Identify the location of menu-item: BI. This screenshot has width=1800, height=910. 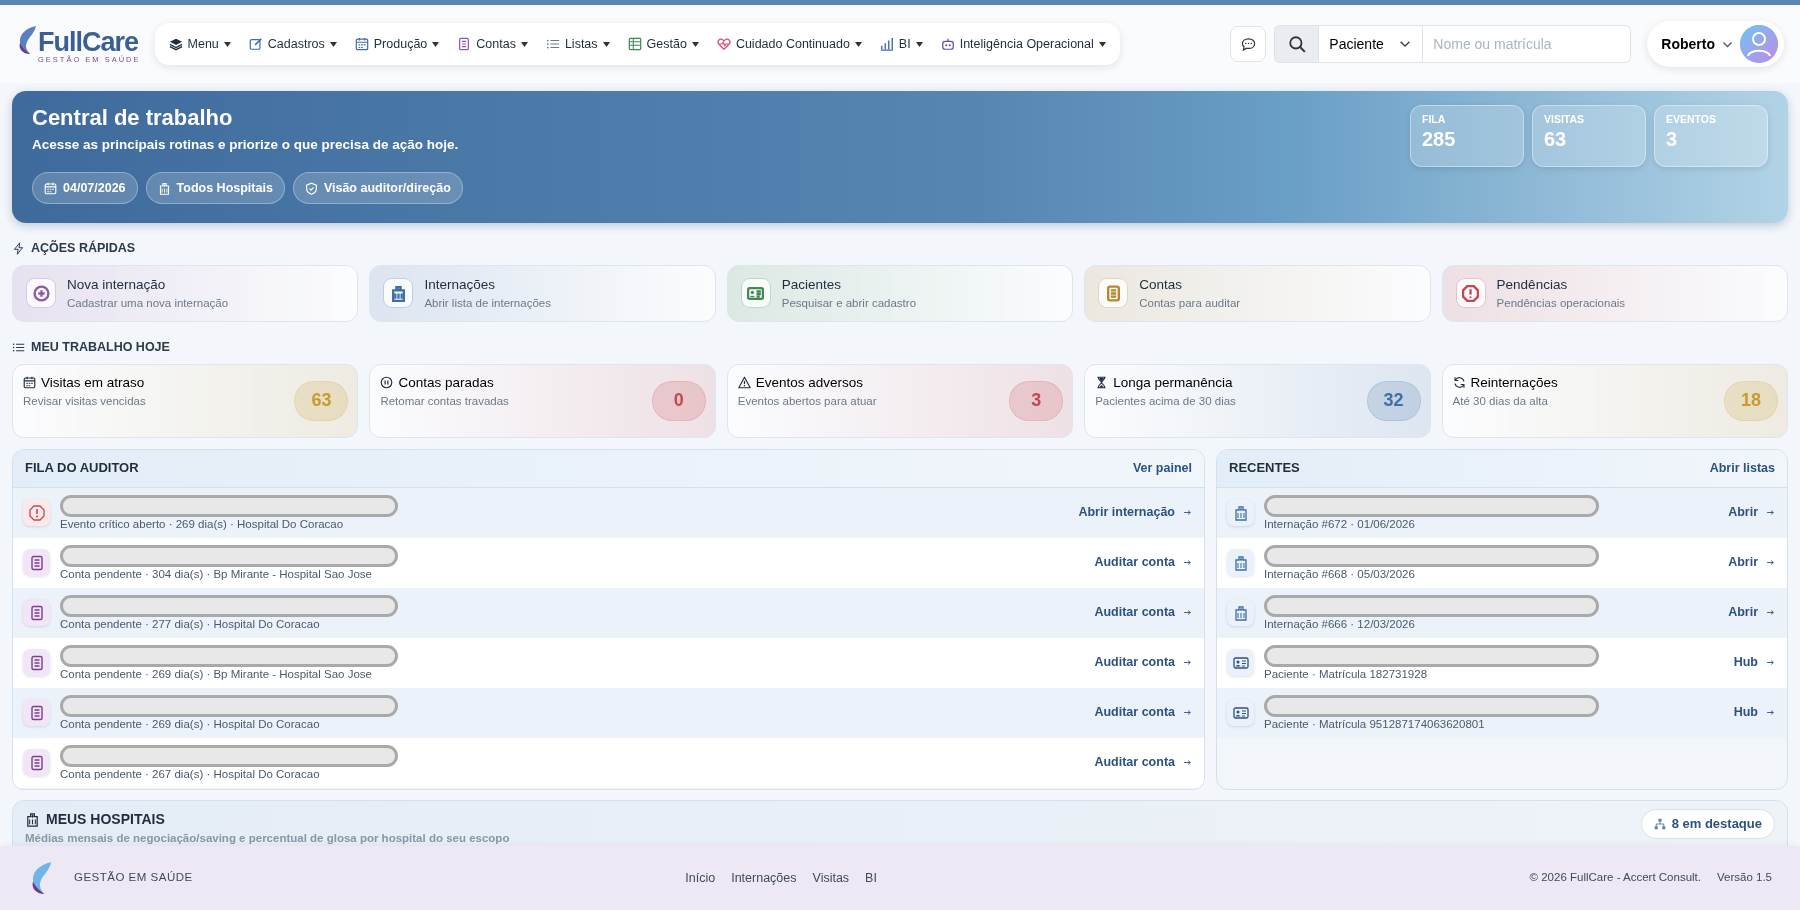
(901, 44).